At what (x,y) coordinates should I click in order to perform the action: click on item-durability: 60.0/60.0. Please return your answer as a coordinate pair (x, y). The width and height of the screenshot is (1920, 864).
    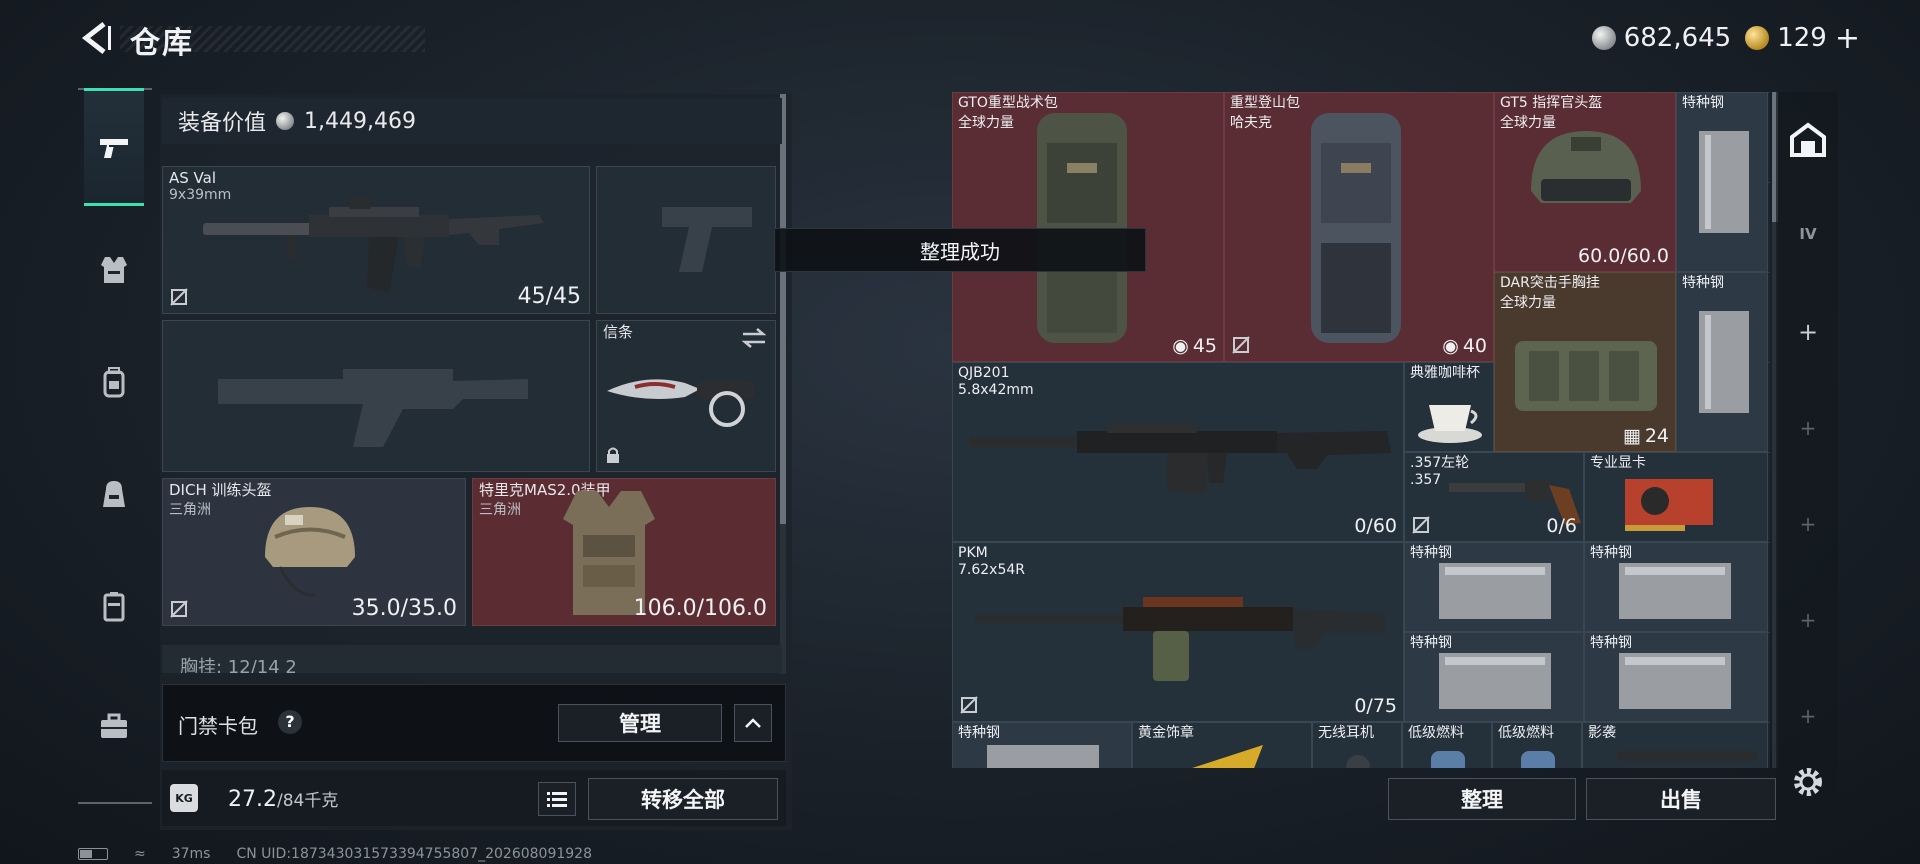
    Looking at the image, I should click on (1623, 256).